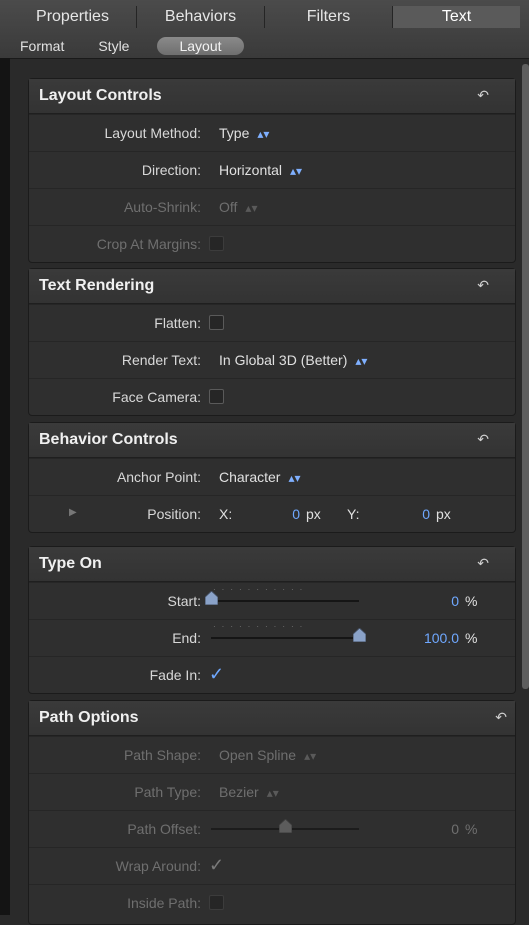  Describe the element at coordinates (211, 598) in the screenshot. I see `start-slider-thumb` at that location.